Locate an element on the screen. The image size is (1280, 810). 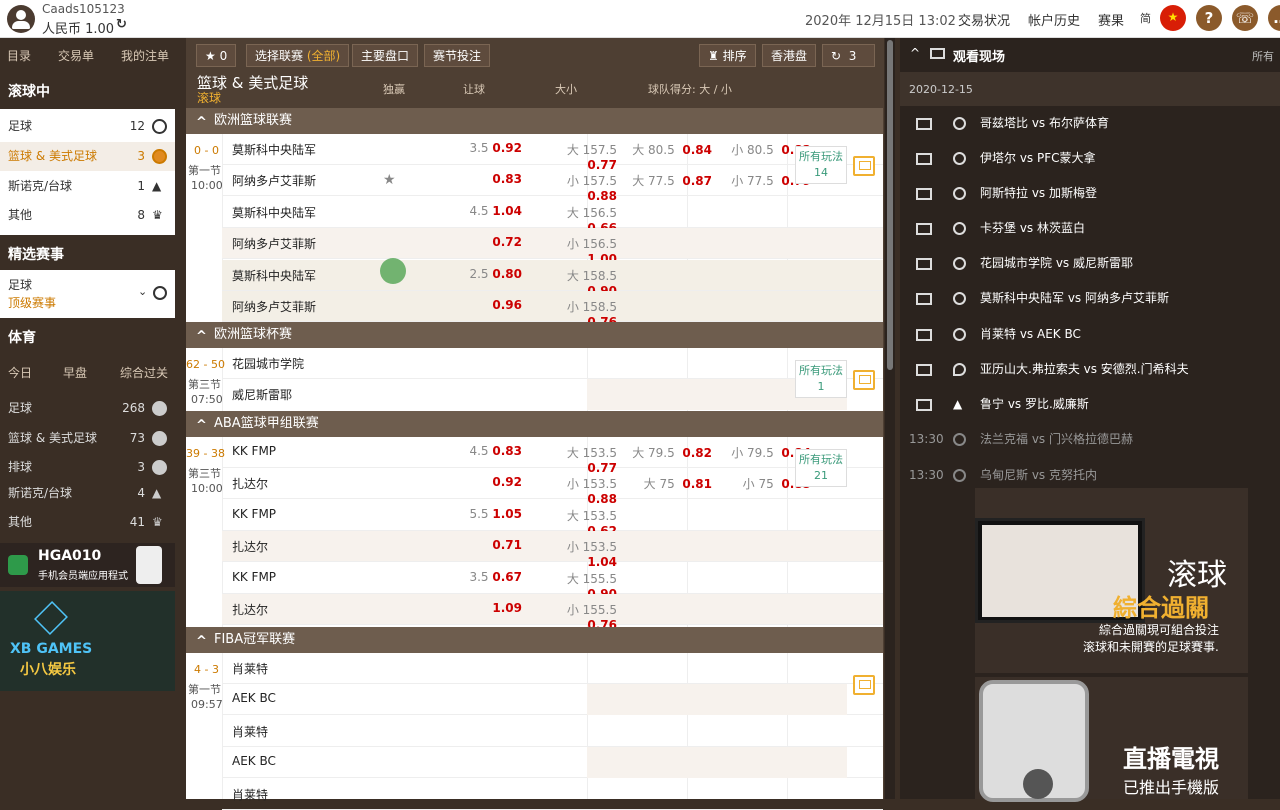
period-bet-button: 赛节投注 is located at coordinates (457, 55).